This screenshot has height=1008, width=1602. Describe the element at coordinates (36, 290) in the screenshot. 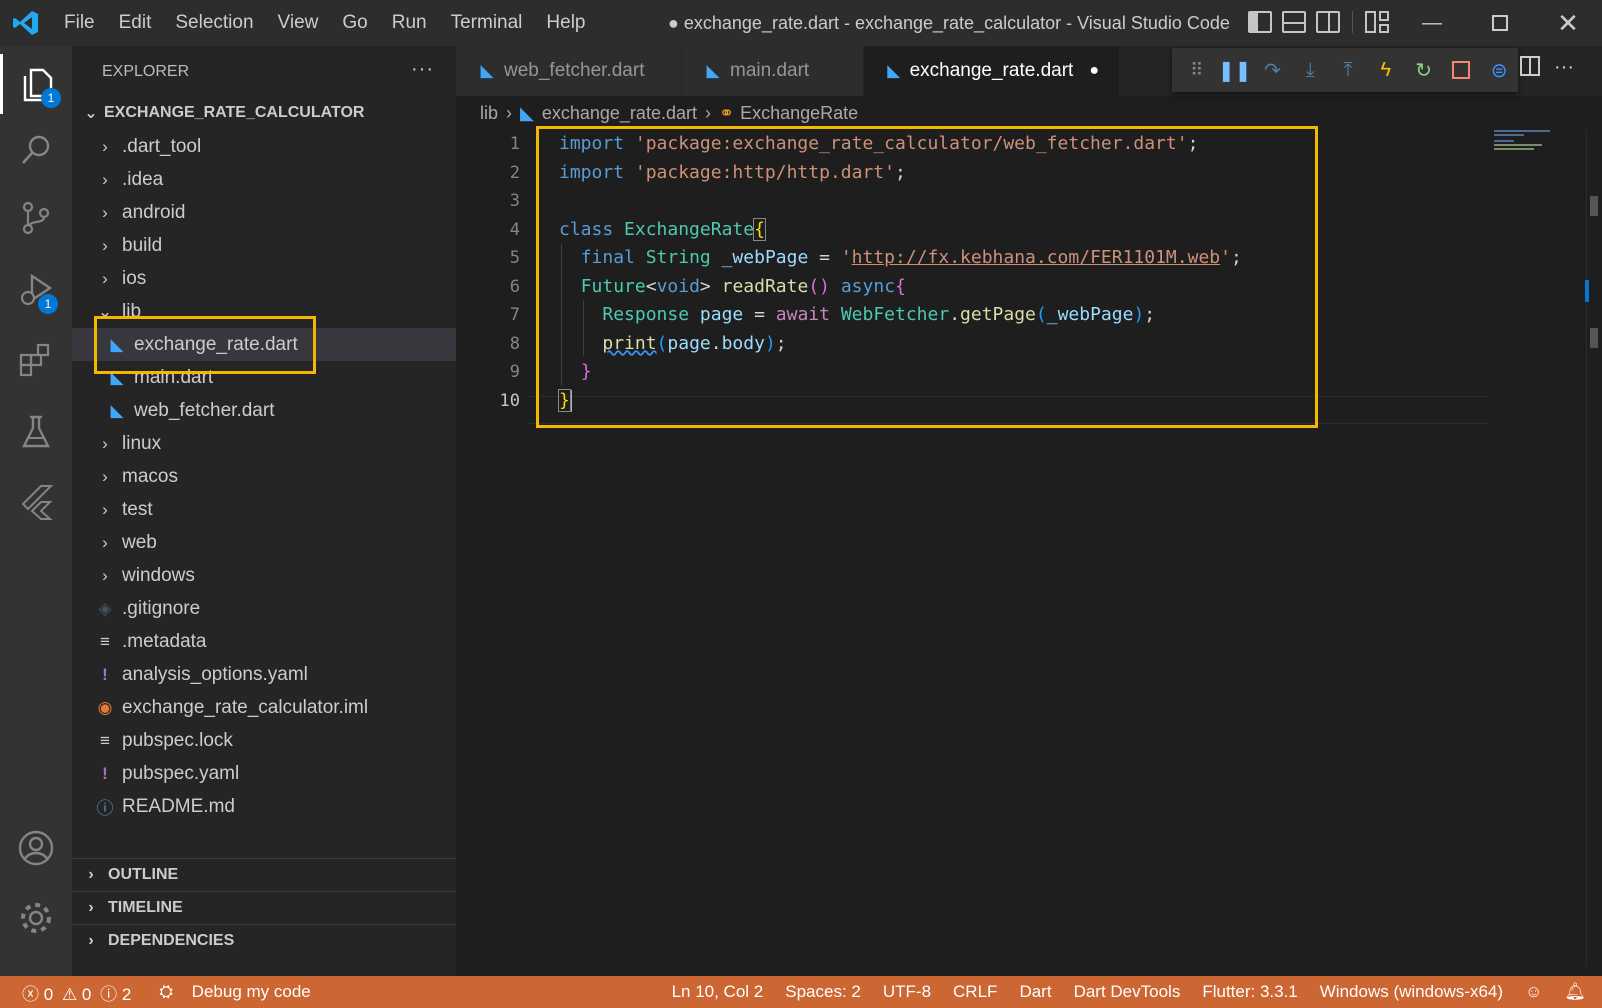

I see `run-debug-icon: 1` at that location.